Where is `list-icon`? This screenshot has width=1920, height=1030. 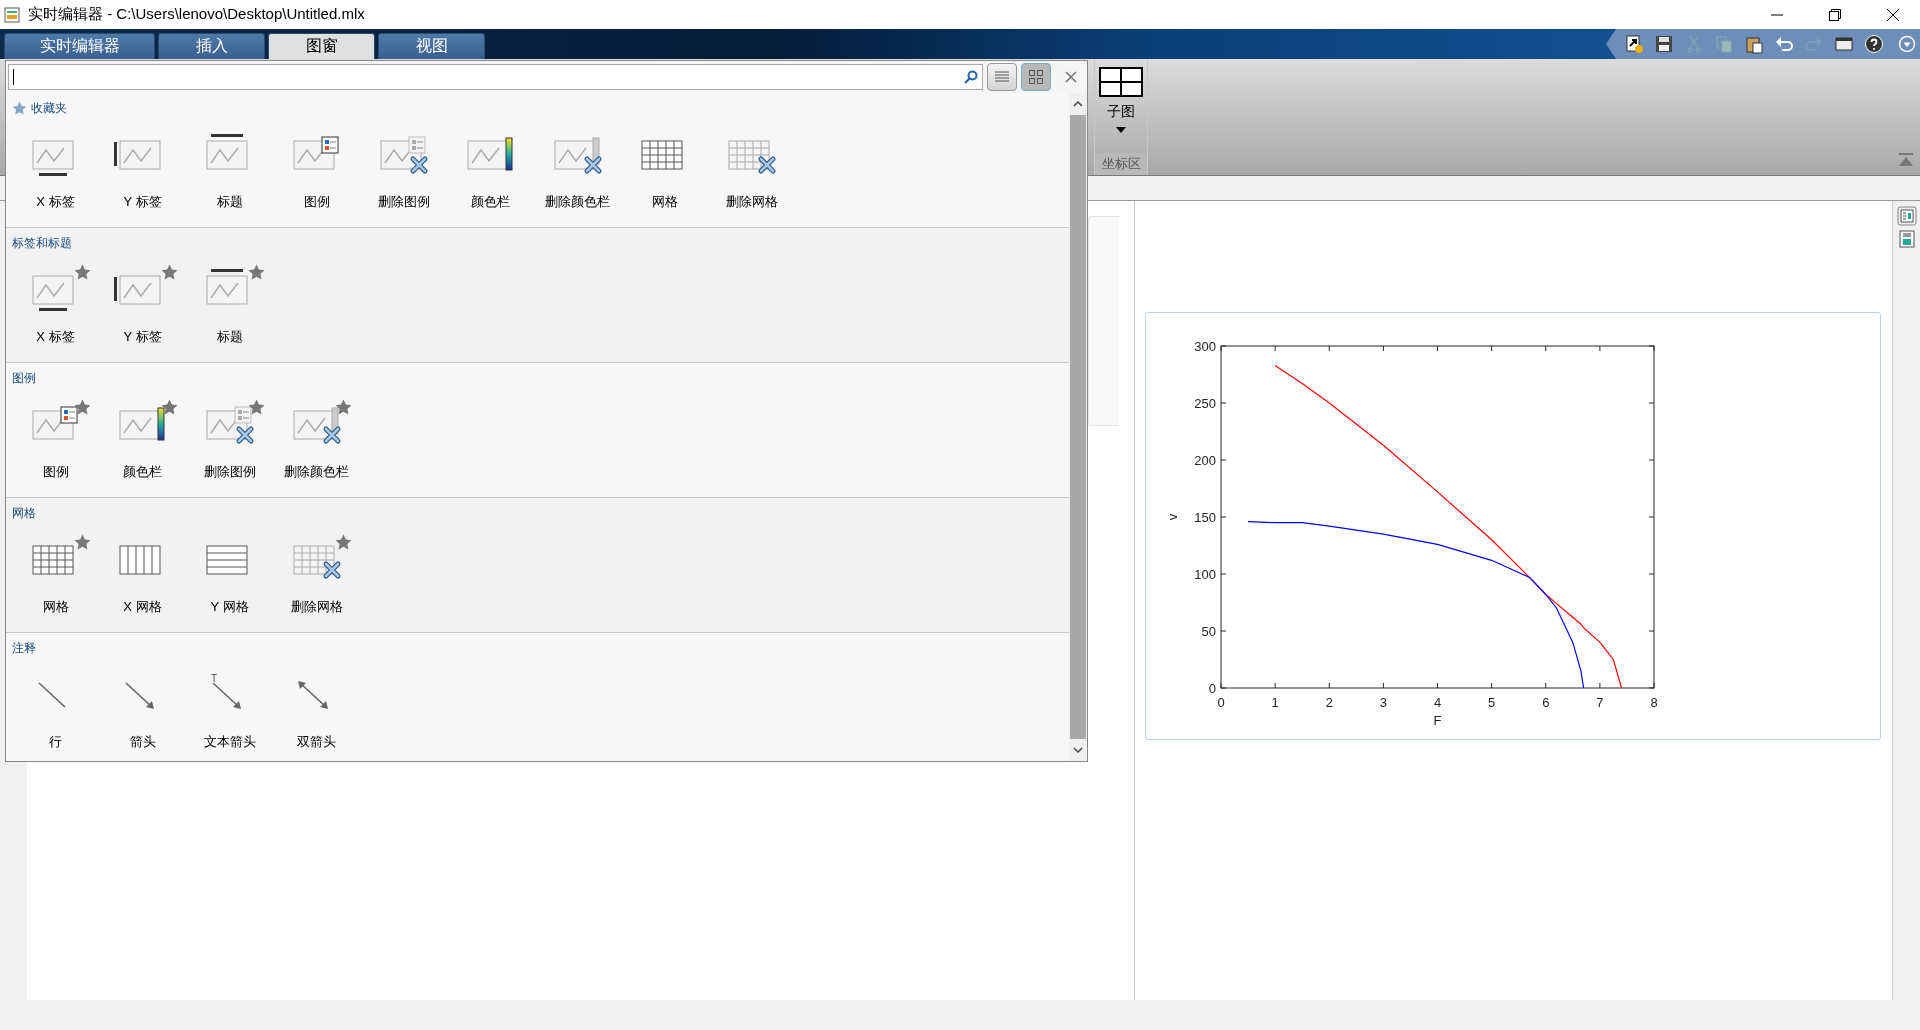 list-icon is located at coordinates (1002, 77).